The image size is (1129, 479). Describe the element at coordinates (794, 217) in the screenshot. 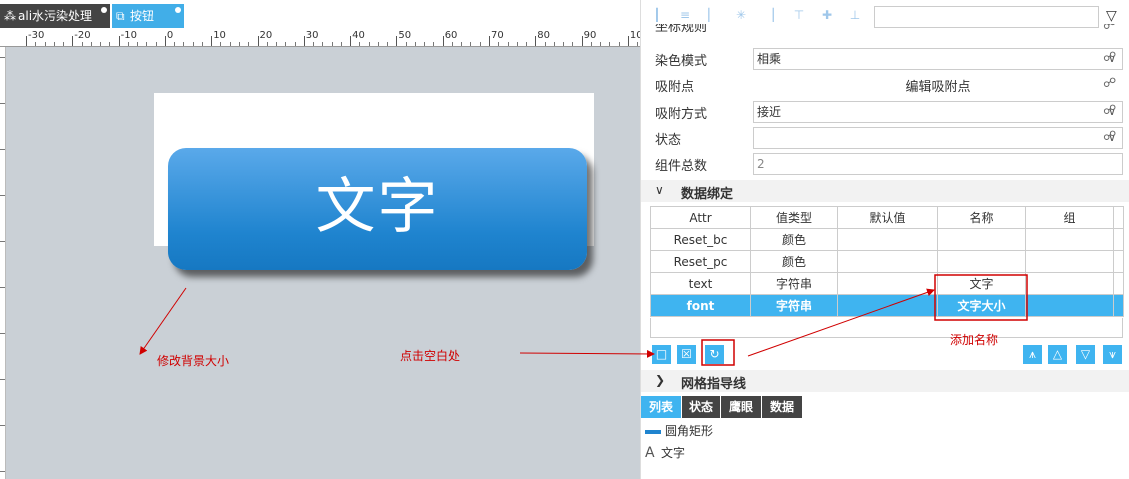

I see `column-header: 值类型` at that location.